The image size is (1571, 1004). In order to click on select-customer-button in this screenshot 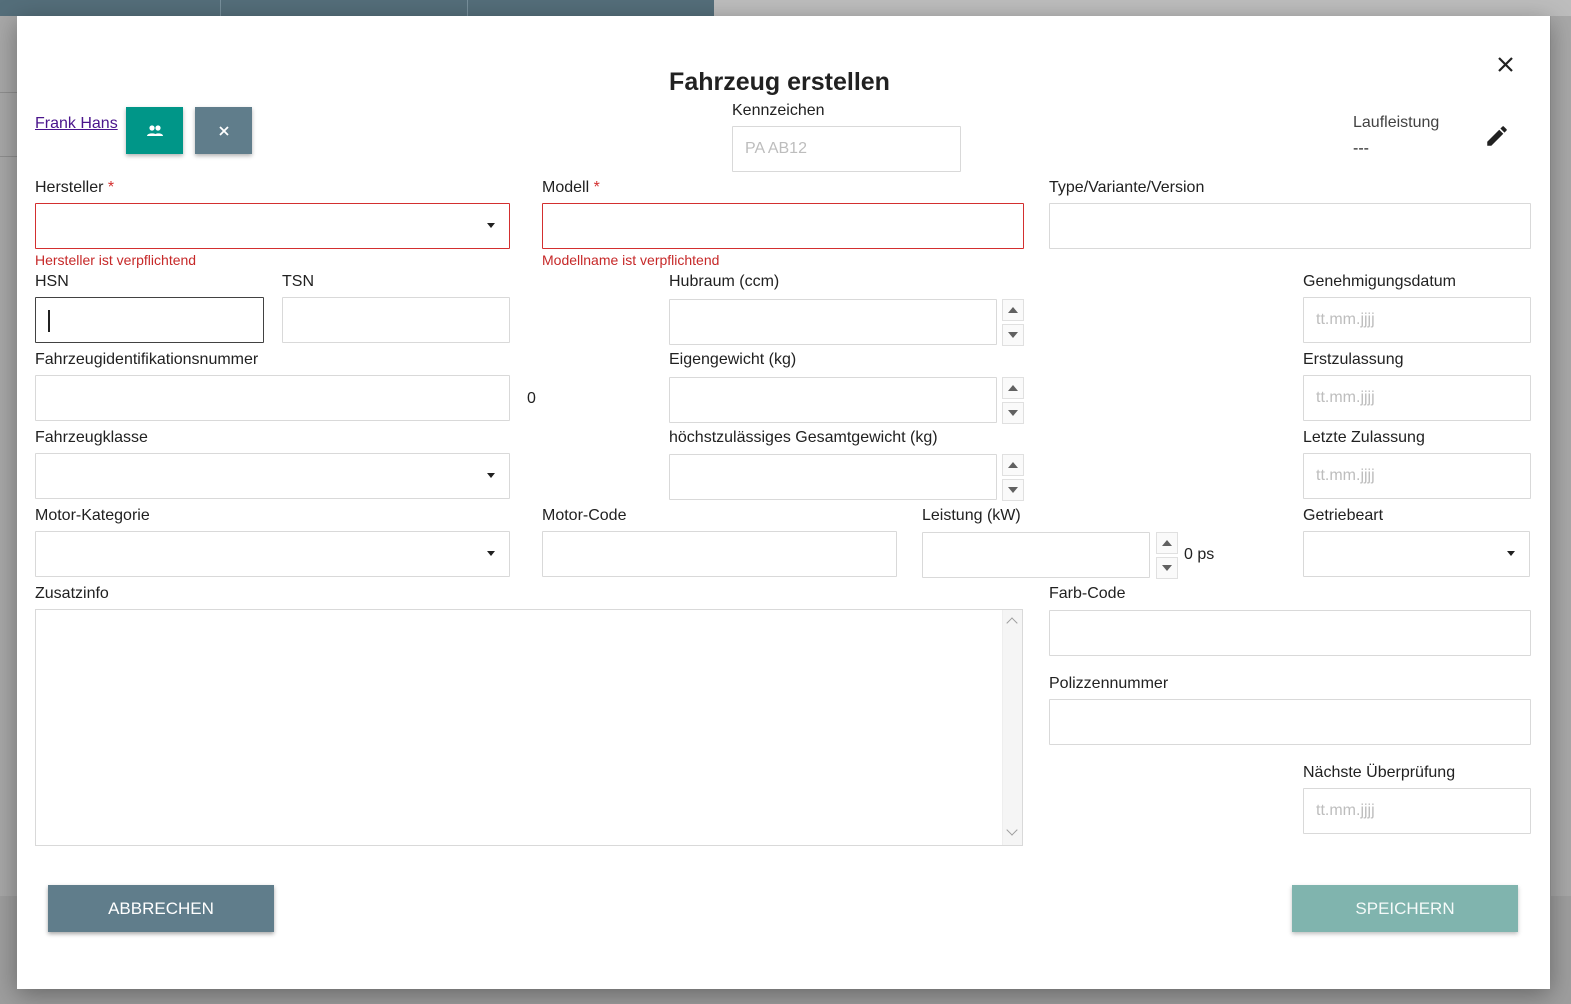, I will do `click(154, 130)`.